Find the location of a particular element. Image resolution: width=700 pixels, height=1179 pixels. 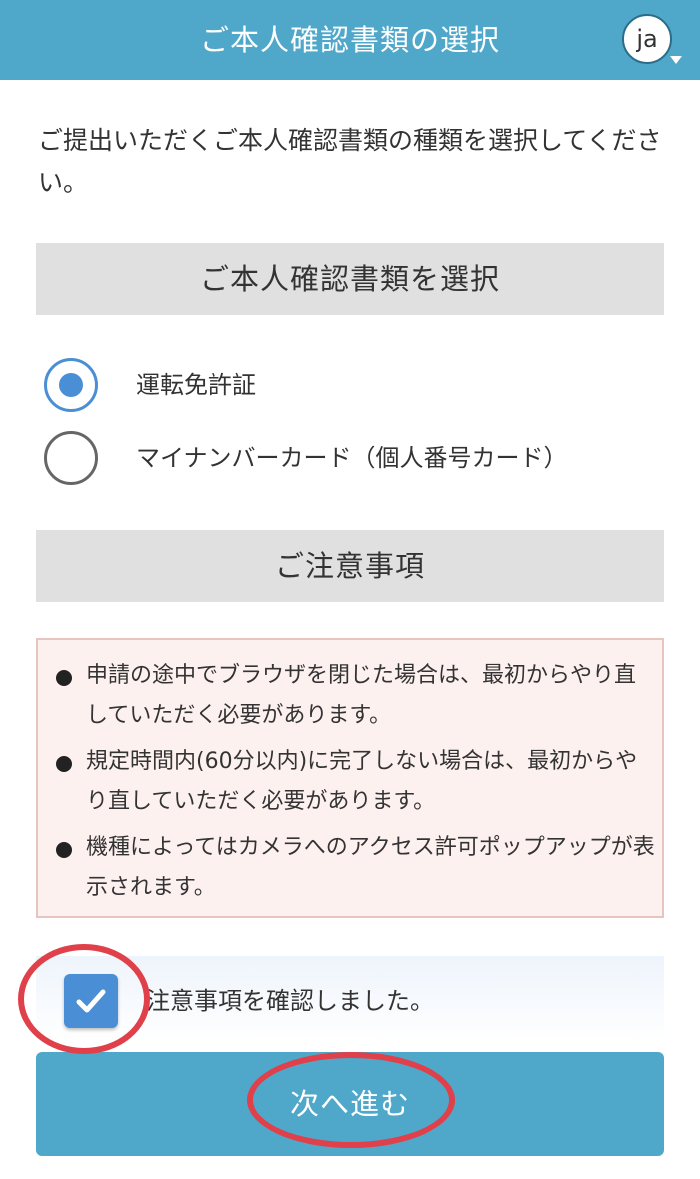

radio-label: マイナンバーカード（個人番号カード） is located at coordinates (352, 458).